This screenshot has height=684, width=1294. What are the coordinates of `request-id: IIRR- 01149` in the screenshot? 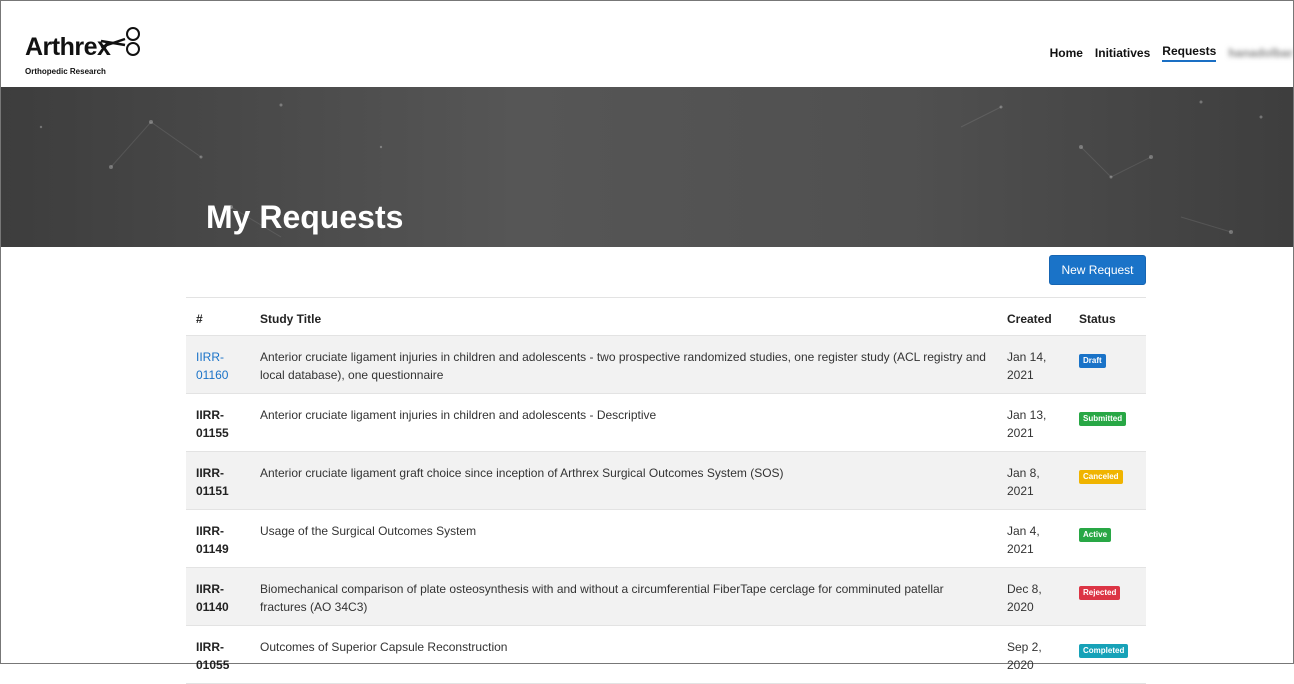 It's located at (212, 540).